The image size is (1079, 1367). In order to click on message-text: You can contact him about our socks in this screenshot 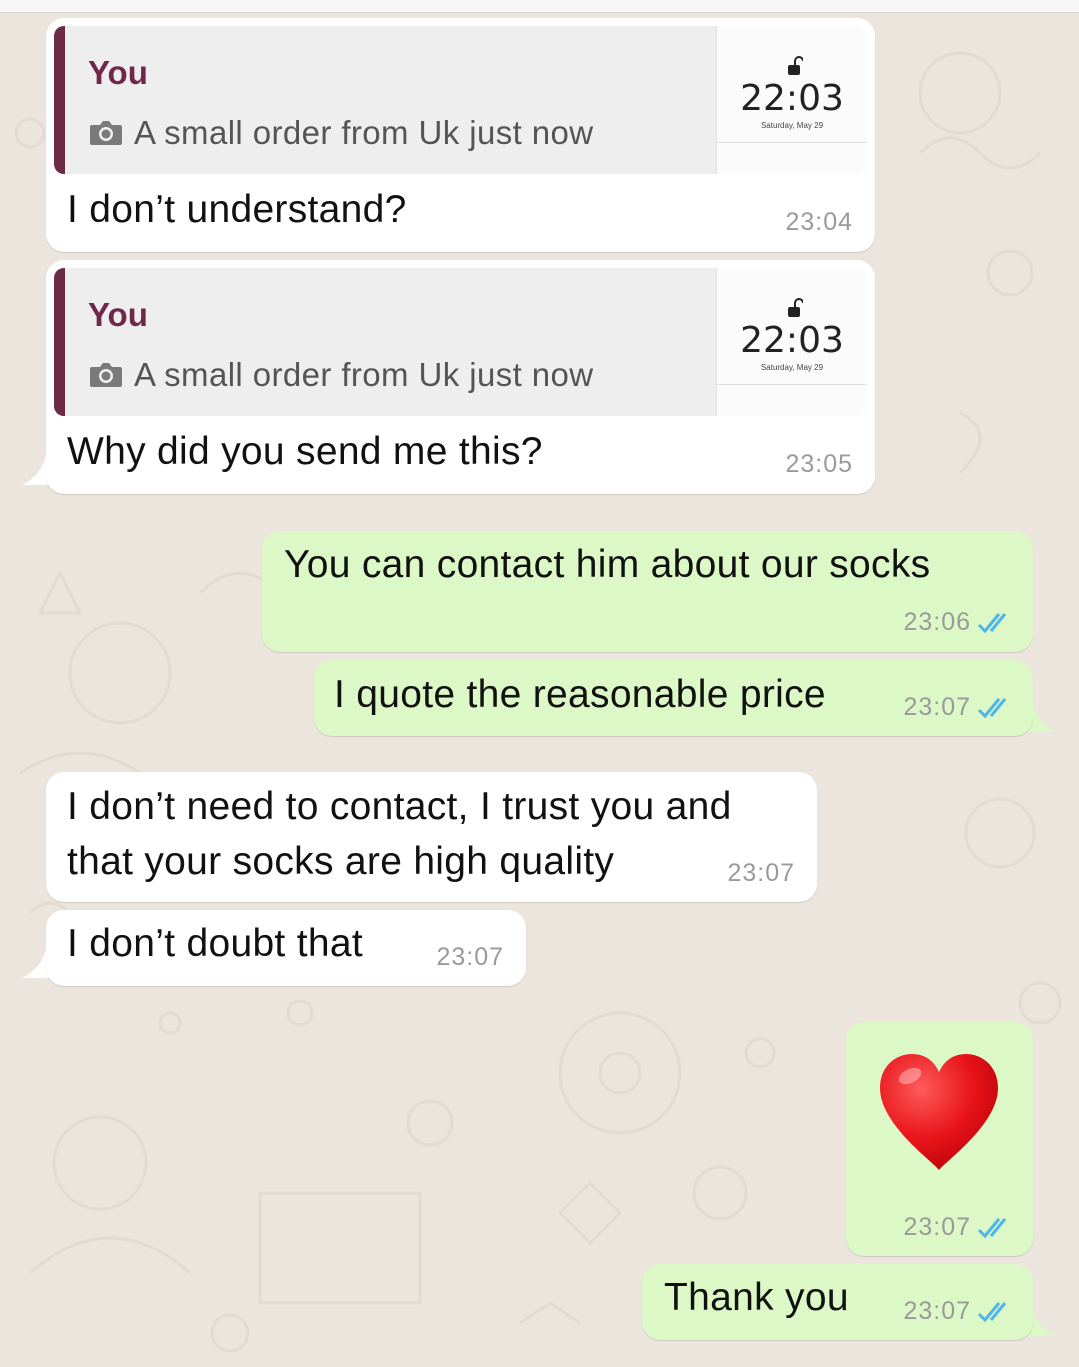, I will do `click(607, 564)`.